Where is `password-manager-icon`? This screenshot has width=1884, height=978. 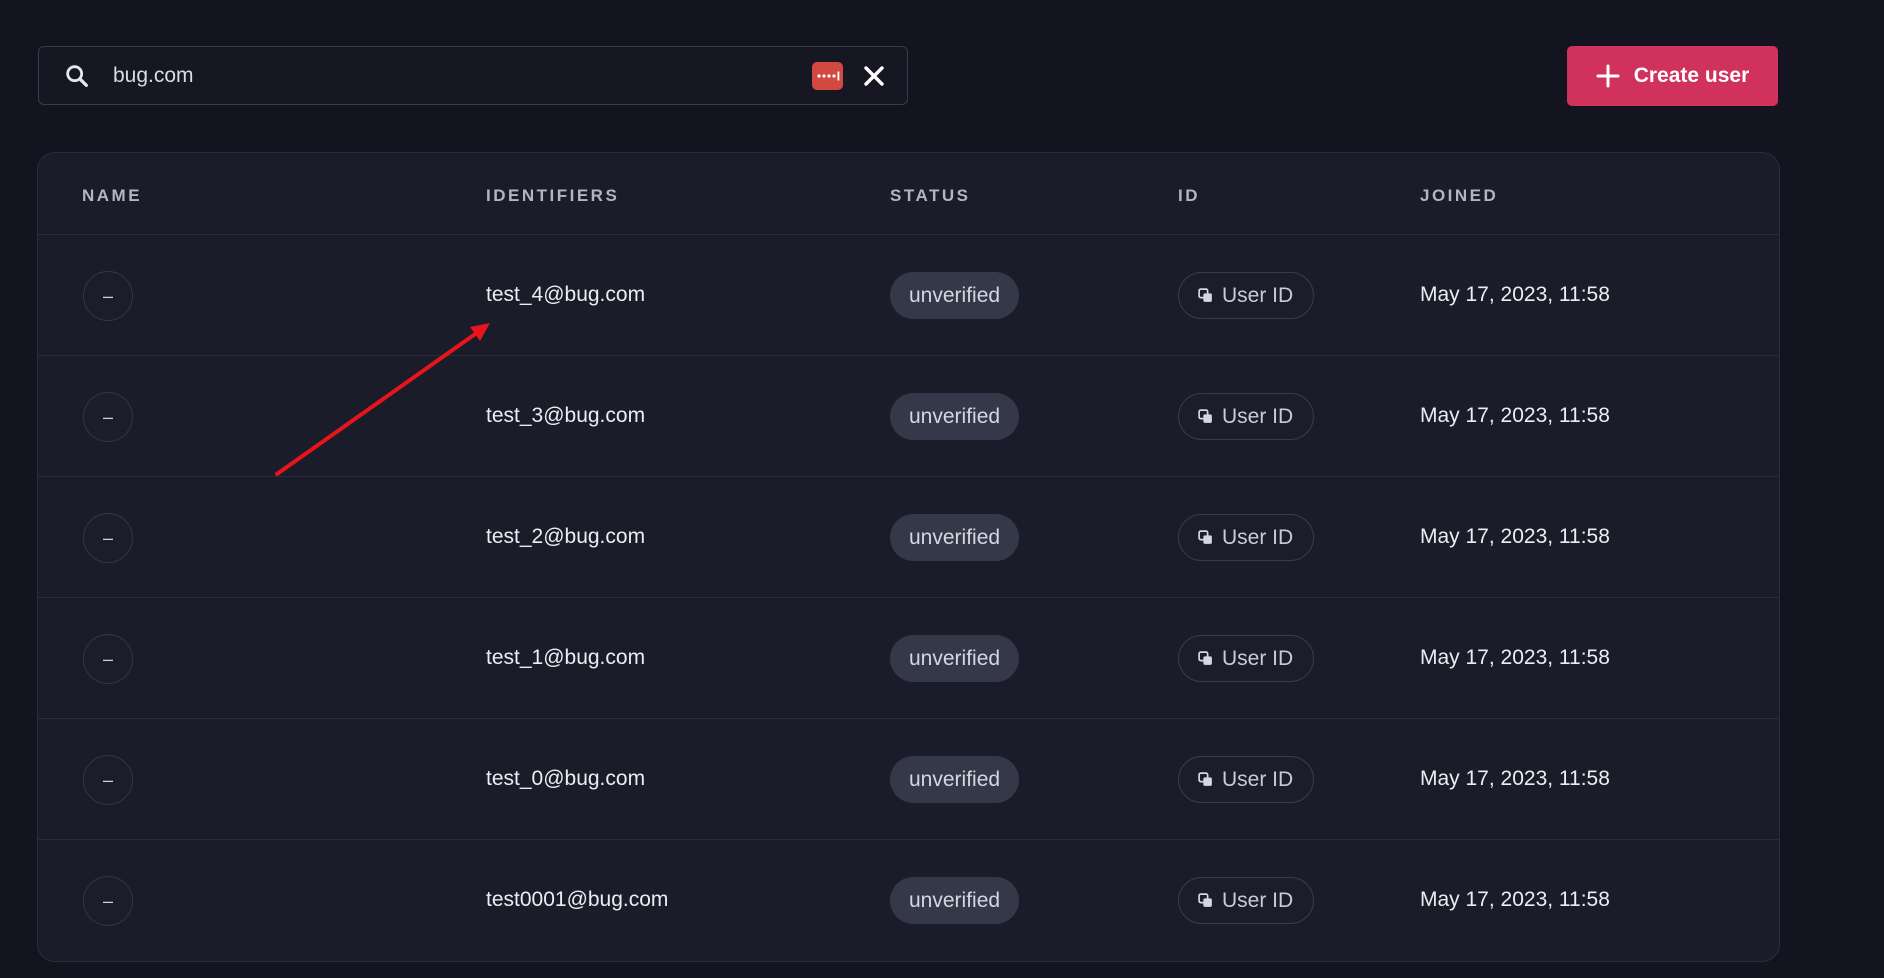
password-manager-icon is located at coordinates (827, 75).